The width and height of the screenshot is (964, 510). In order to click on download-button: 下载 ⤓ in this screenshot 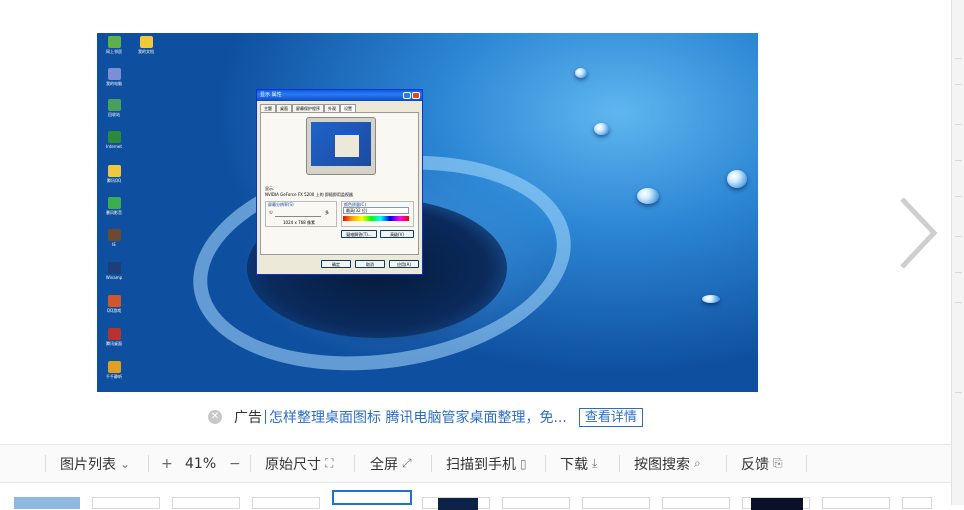, I will do `click(578, 463)`.